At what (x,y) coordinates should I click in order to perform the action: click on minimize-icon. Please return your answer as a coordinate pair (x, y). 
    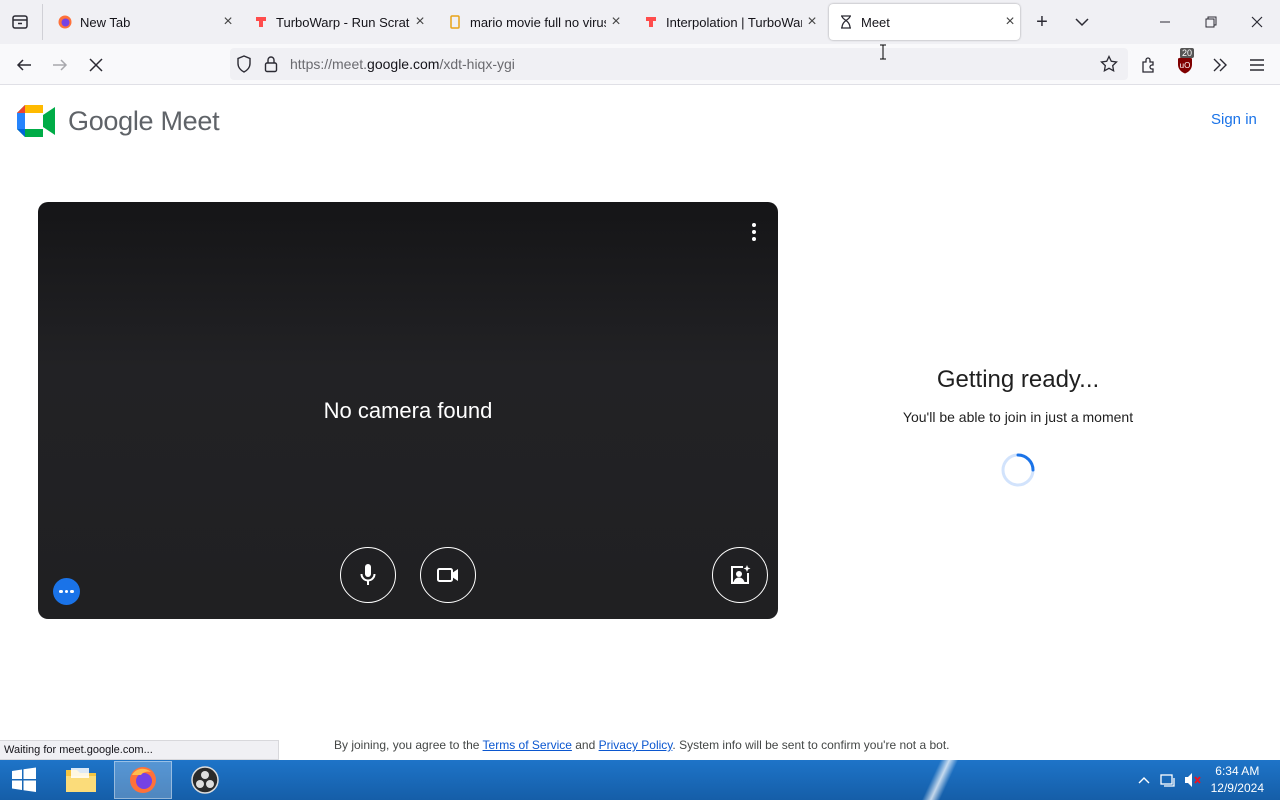
    Looking at the image, I should click on (1165, 22).